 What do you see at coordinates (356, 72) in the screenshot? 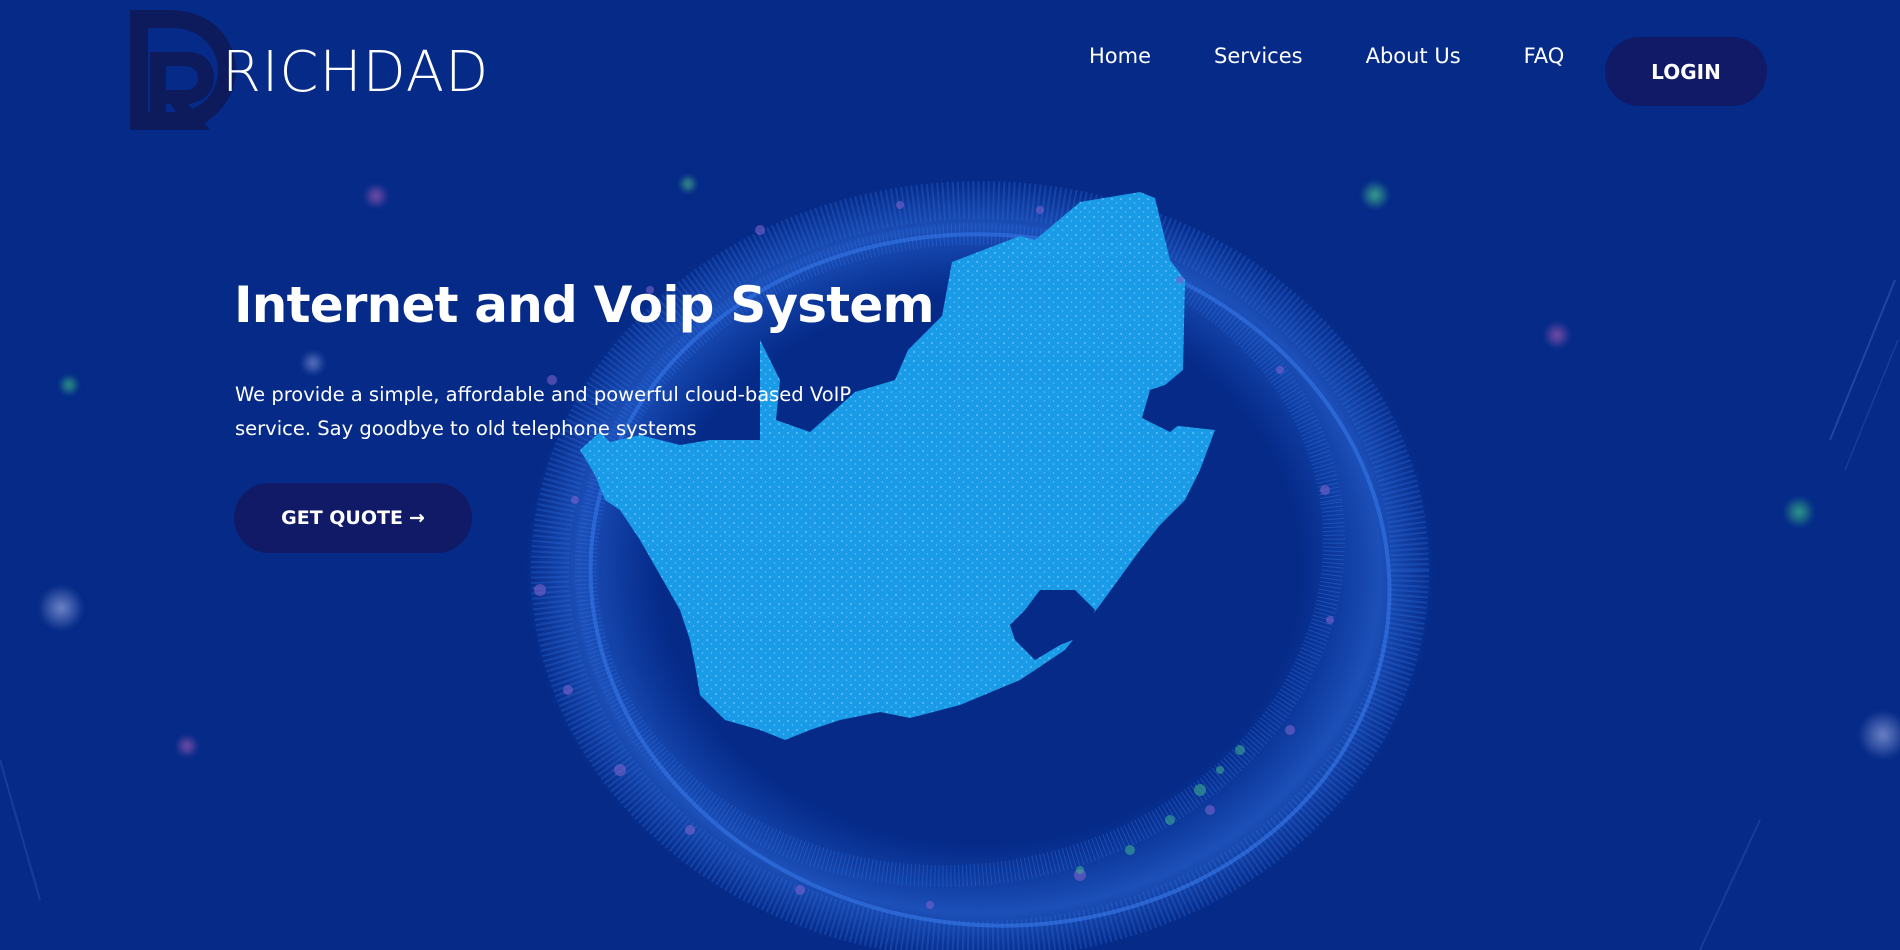
I see `brand-name: RICHDAD` at bounding box center [356, 72].